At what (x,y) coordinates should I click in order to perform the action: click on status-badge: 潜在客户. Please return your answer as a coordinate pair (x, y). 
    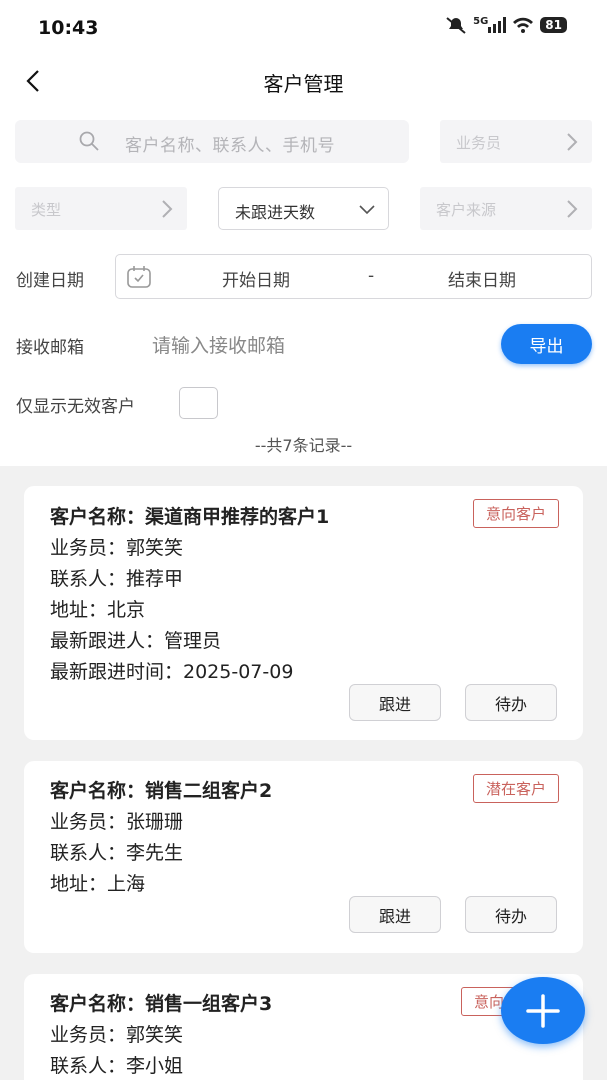
    Looking at the image, I should click on (515, 788).